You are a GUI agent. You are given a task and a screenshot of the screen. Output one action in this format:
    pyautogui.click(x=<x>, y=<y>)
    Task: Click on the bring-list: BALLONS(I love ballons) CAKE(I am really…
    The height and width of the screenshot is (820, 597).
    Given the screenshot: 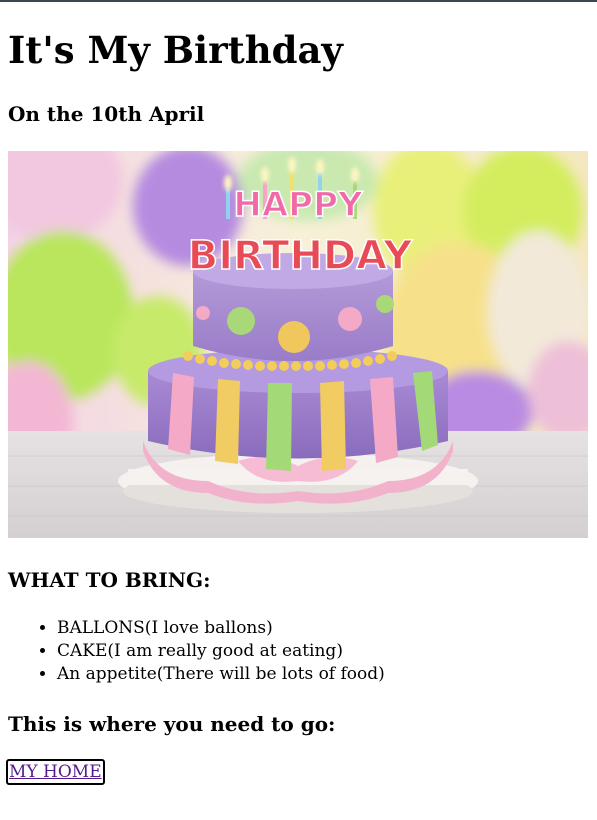 What is the action you would take?
    pyautogui.click(x=196, y=651)
    